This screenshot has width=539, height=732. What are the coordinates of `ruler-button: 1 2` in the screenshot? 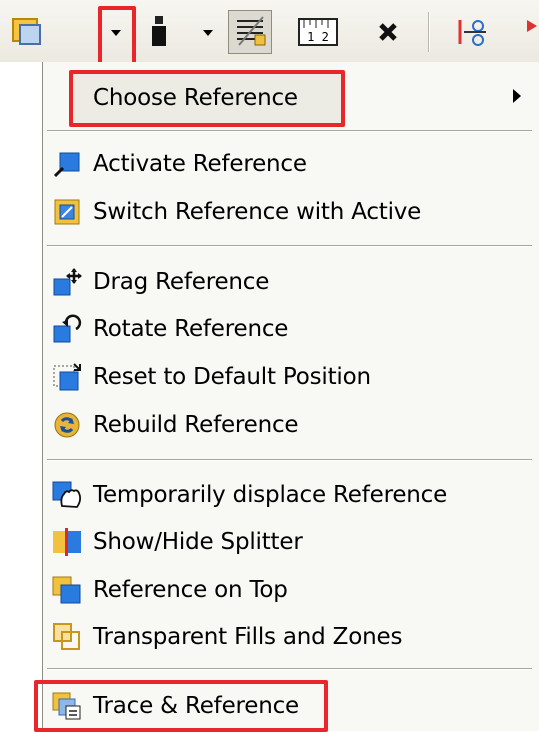 It's located at (318, 32).